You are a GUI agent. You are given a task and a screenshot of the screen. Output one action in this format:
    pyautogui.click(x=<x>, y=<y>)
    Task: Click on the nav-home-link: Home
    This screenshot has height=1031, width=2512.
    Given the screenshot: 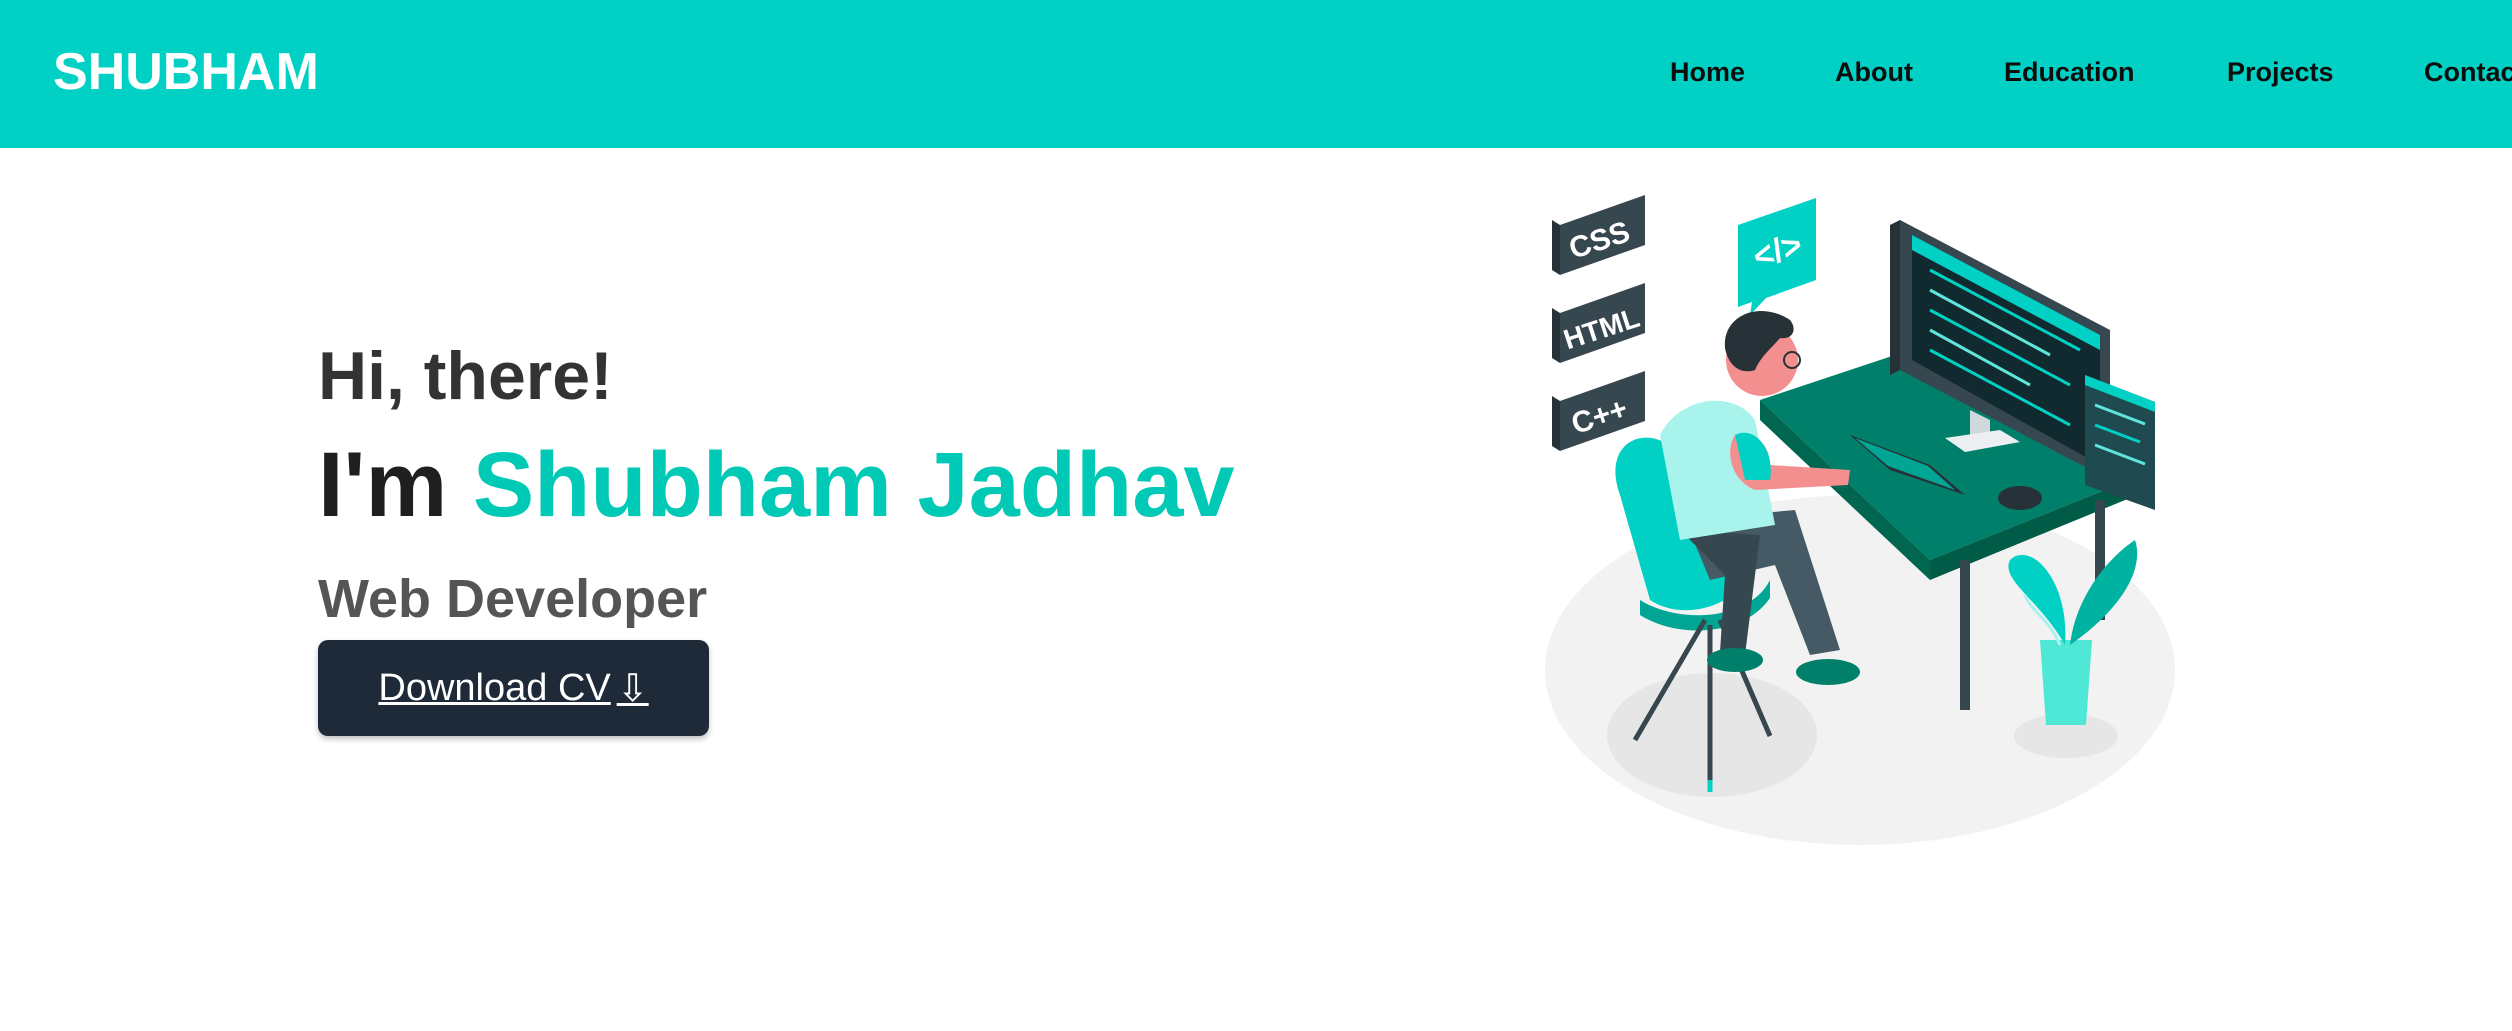 What is the action you would take?
    pyautogui.click(x=1707, y=72)
    